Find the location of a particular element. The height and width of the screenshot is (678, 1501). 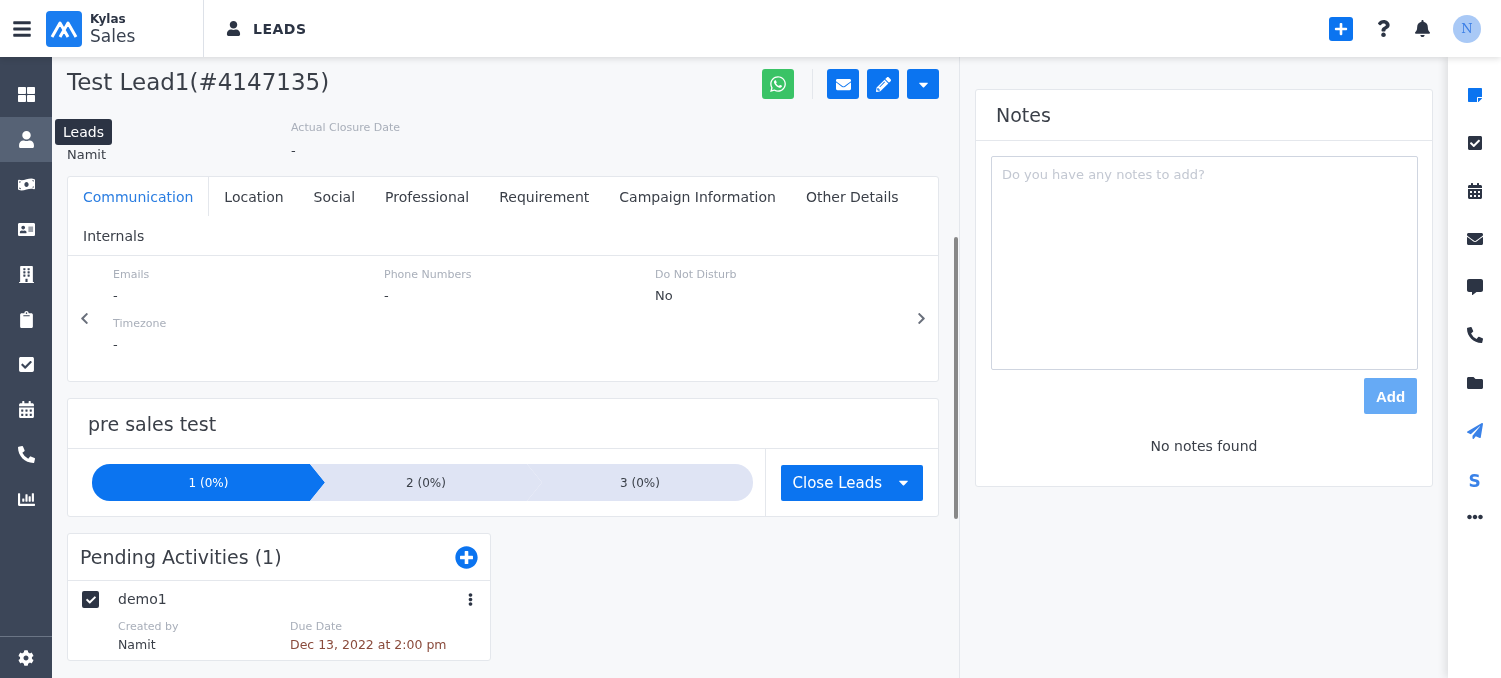

page-title: LEADS is located at coordinates (280, 28).